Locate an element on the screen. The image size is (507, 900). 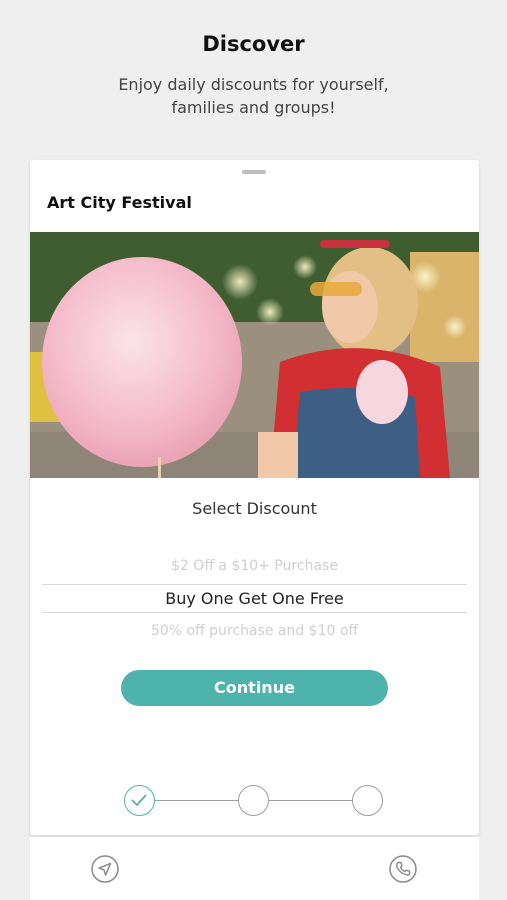
discount-option-above: $2 Off a $10+ Purchase is located at coordinates (254, 566).